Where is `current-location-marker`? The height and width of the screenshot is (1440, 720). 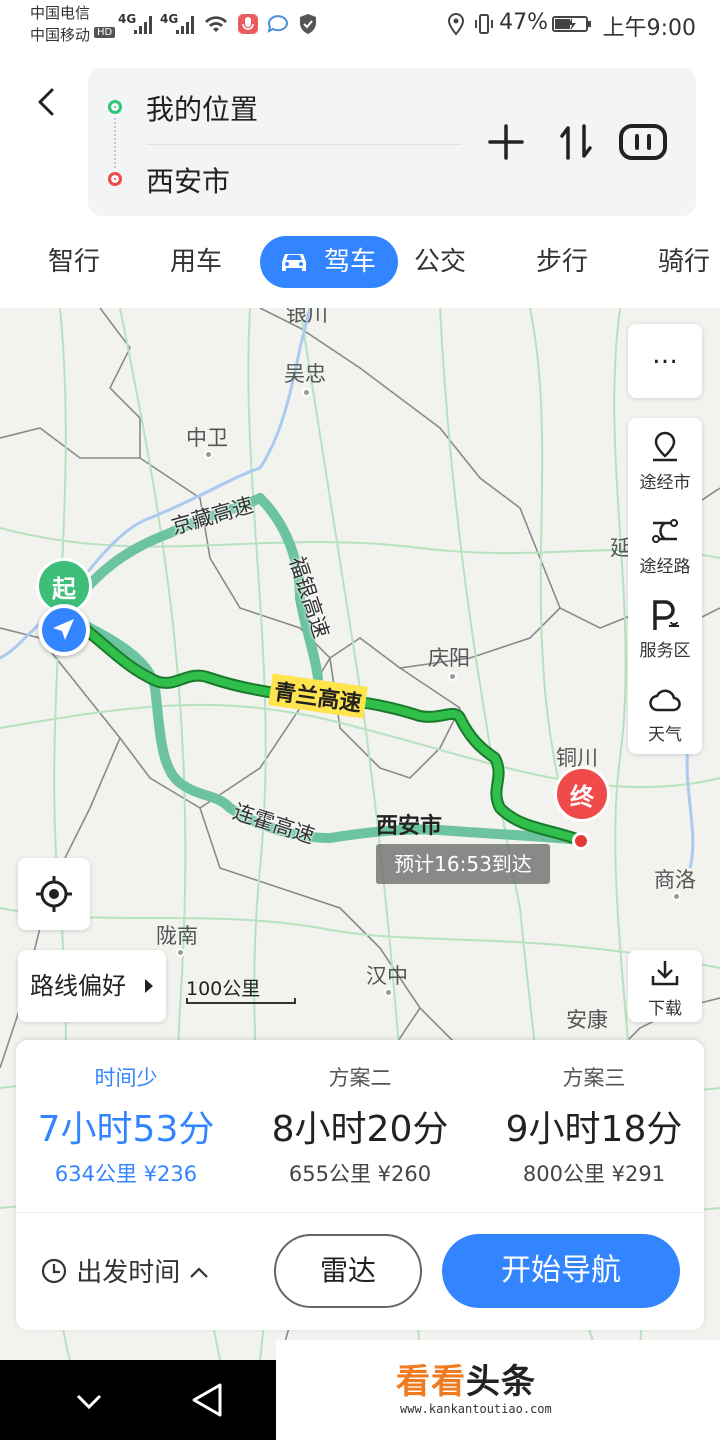
current-location-marker is located at coordinates (64, 630).